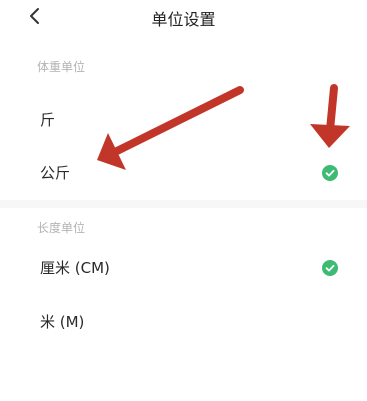  I want to click on unit-option-label: 厘米 (CM), so click(75, 268).